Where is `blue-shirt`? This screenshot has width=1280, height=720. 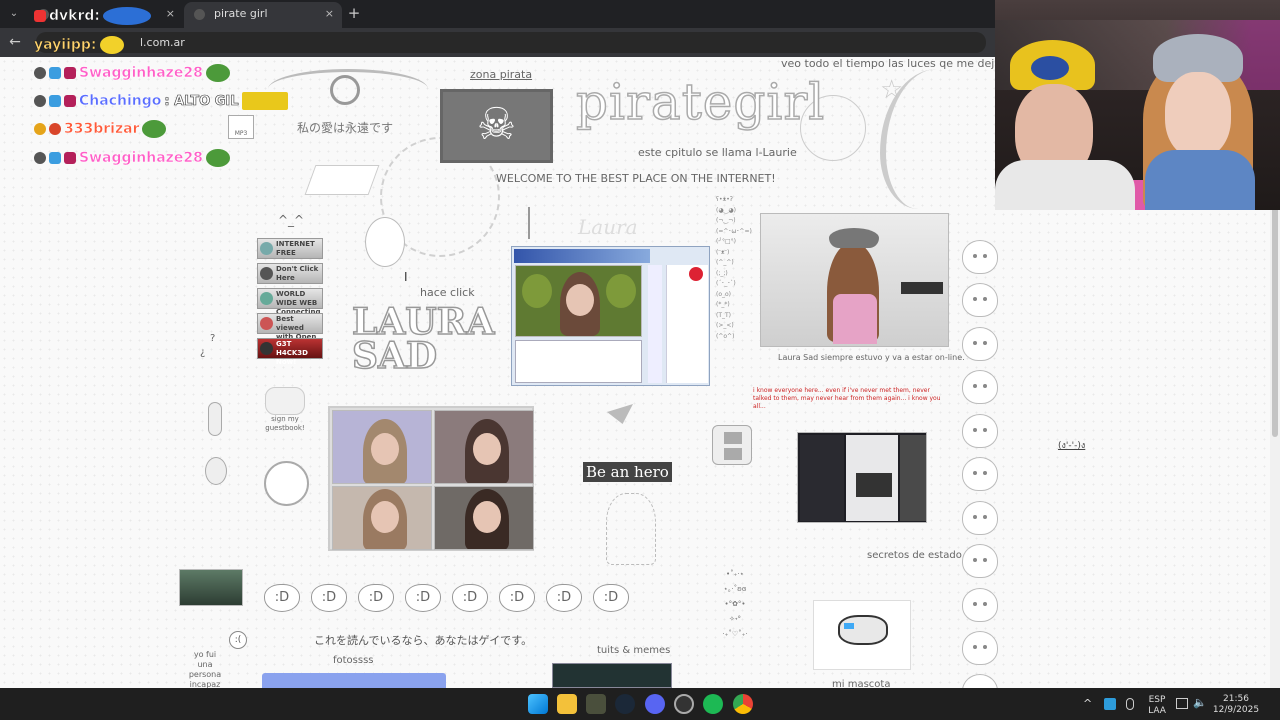 blue-shirt is located at coordinates (1200, 180).